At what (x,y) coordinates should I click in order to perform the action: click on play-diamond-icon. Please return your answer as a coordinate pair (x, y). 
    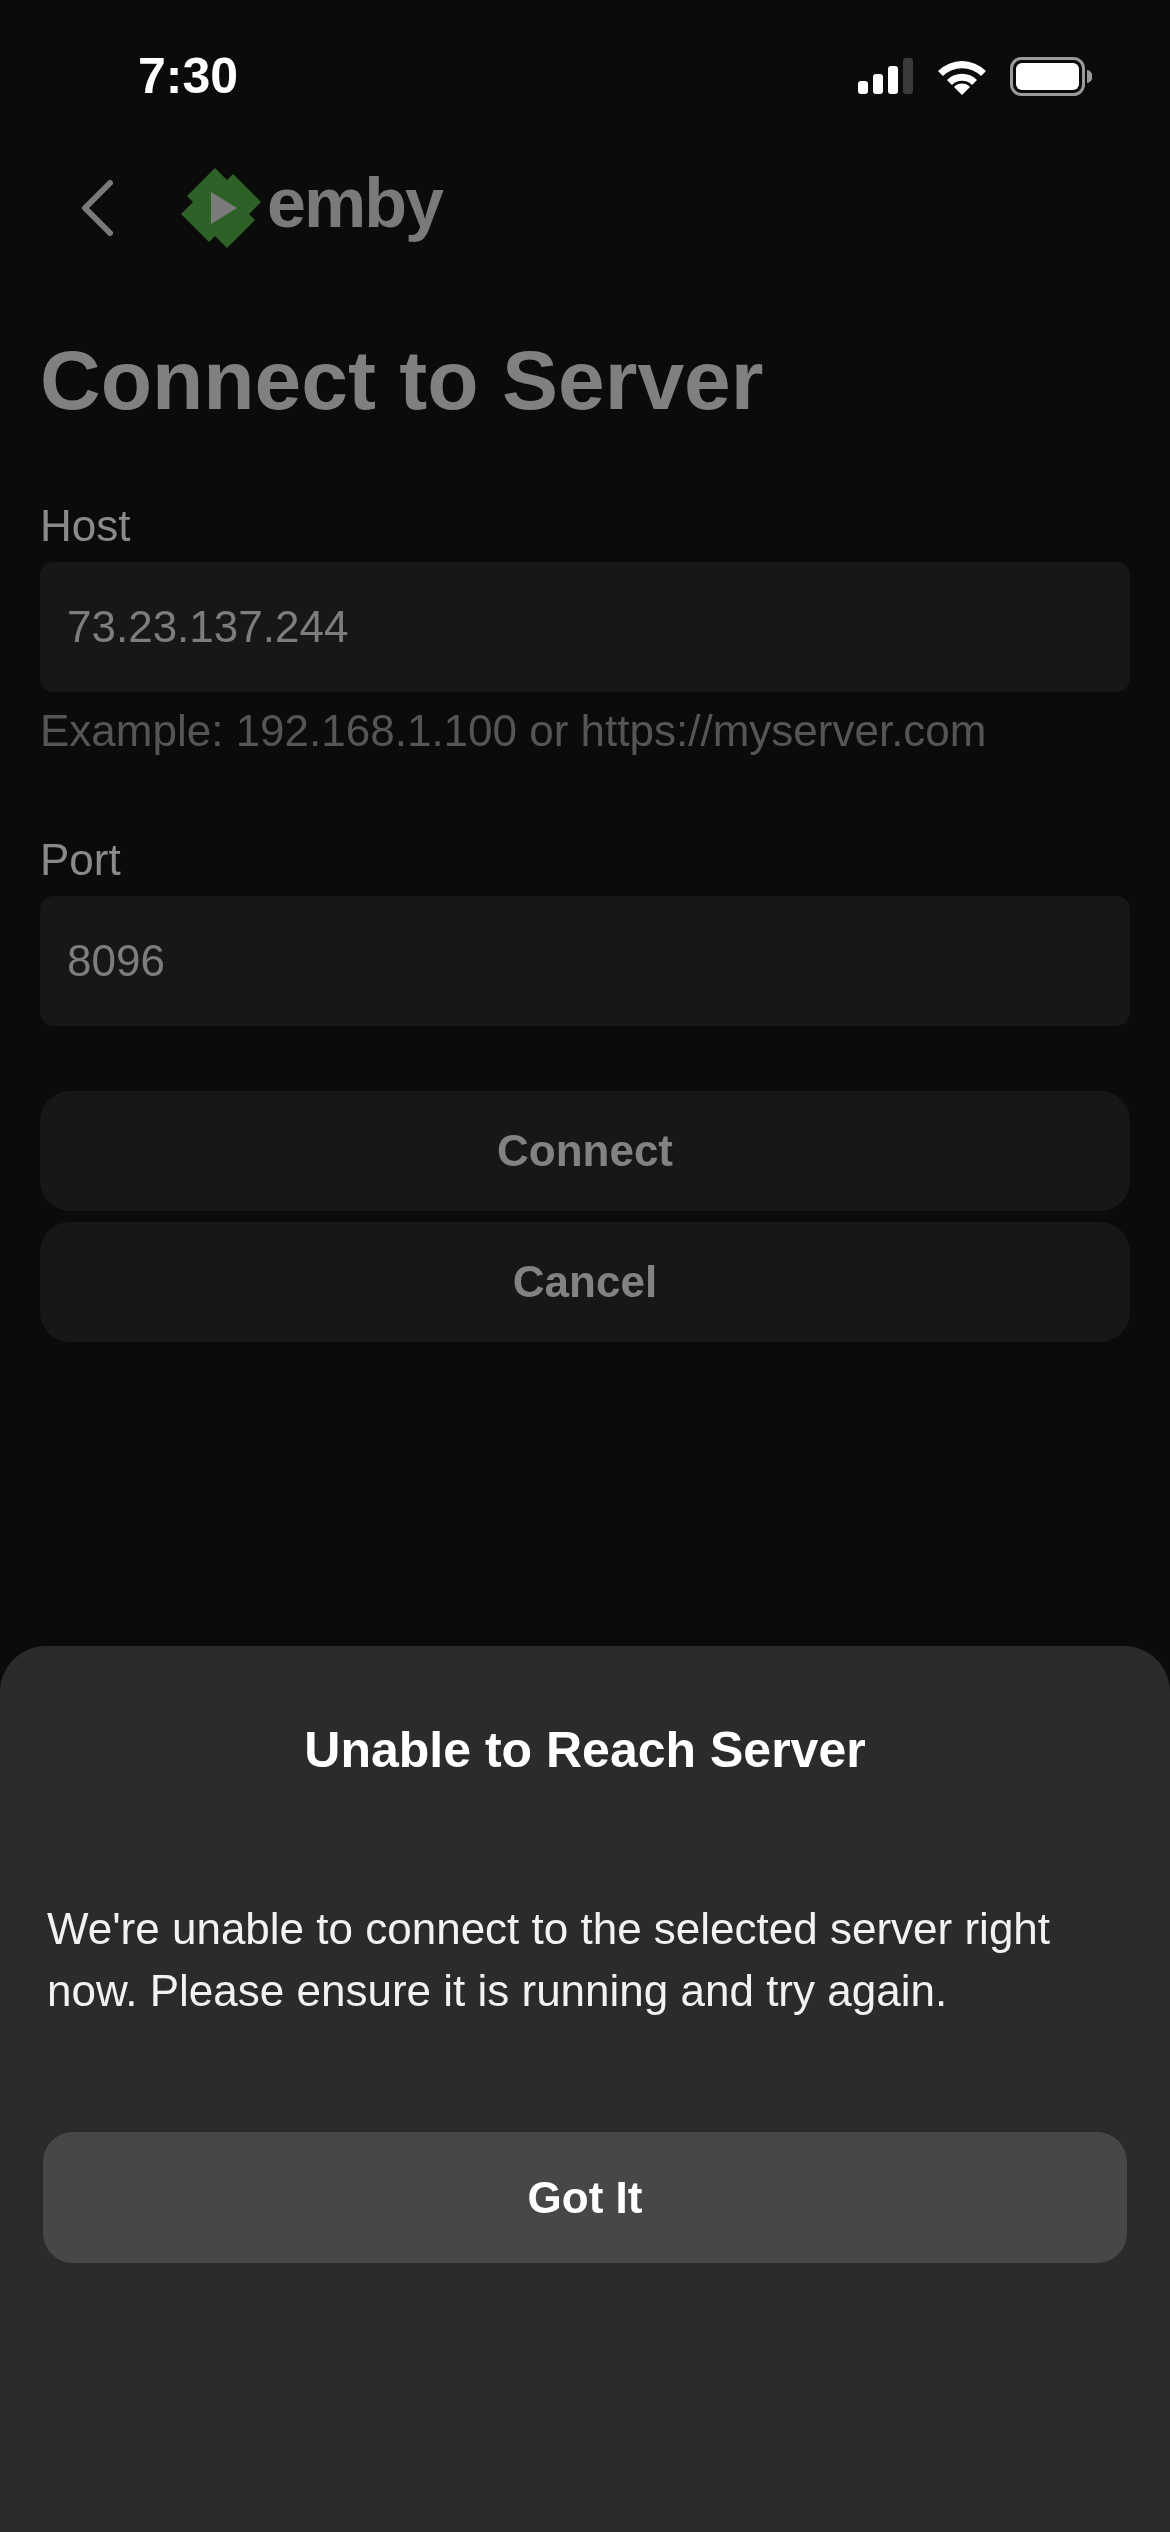
    Looking at the image, I should click on (221, 208).